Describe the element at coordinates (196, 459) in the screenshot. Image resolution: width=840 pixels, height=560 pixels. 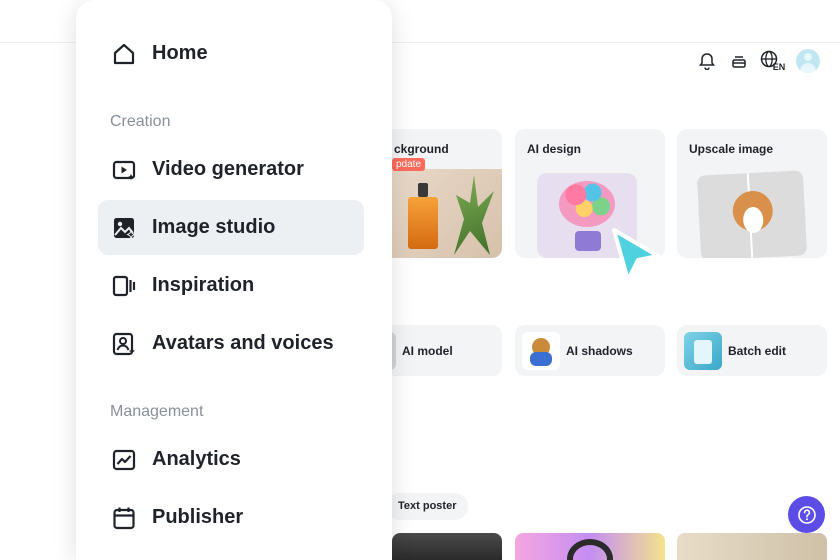
I see `sidebar-item-label: Analytics` at that location.